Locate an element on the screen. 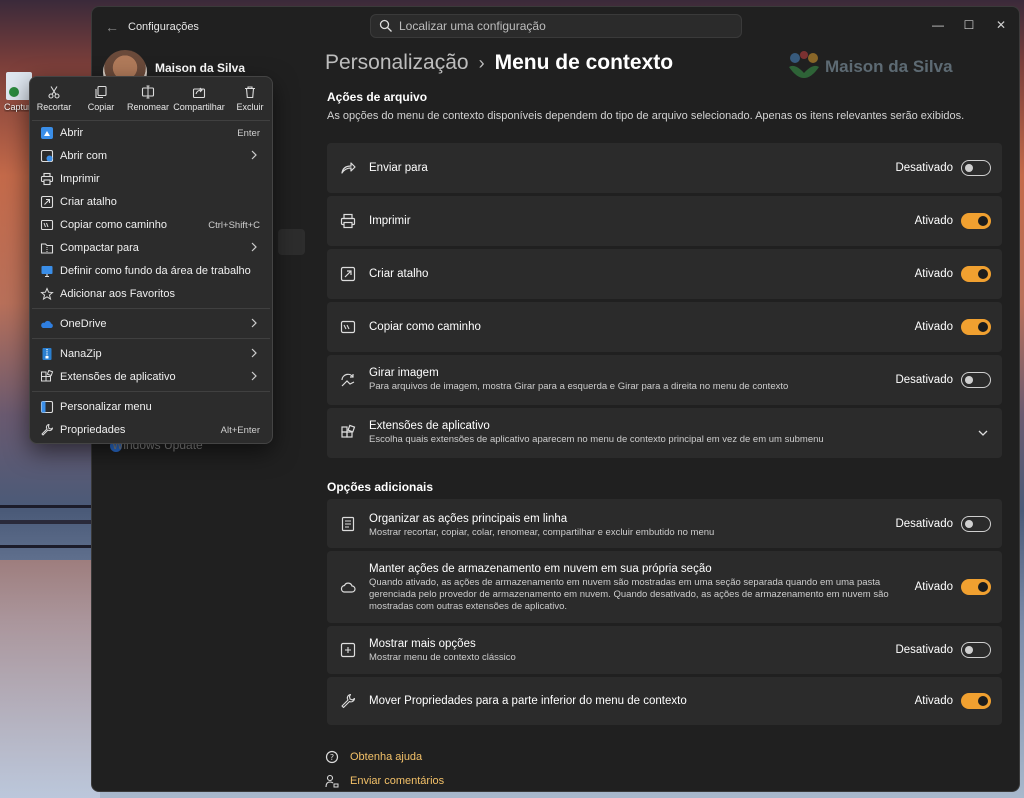 This screenshot has height=798, width=1024. setting-subtitle: Mostrar menu de contexto clássico is located at coordinates (442, 657).